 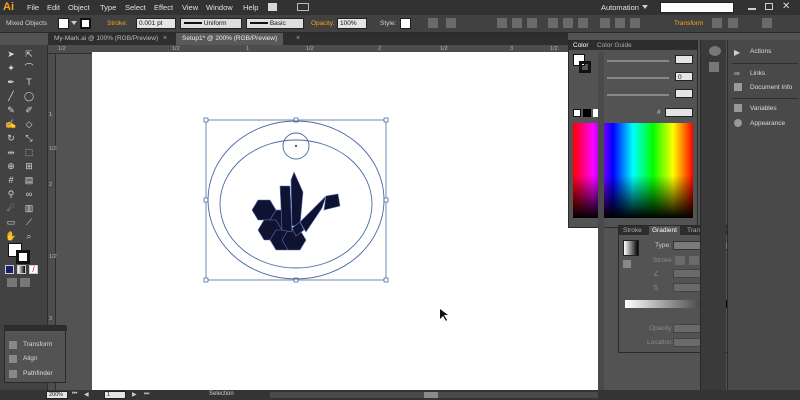 I want to click on layers-panel-icon, so click(x=714, y=67).